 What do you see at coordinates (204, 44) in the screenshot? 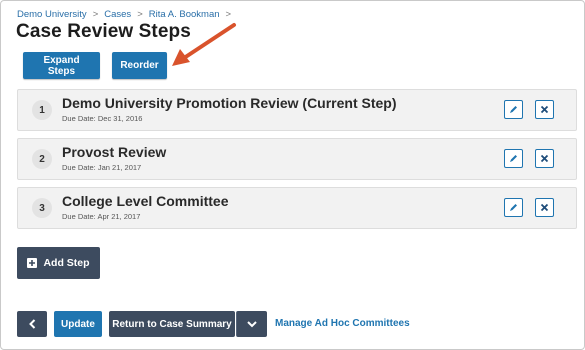
I see `annotation-arrow` at bounding box center [204, 44].